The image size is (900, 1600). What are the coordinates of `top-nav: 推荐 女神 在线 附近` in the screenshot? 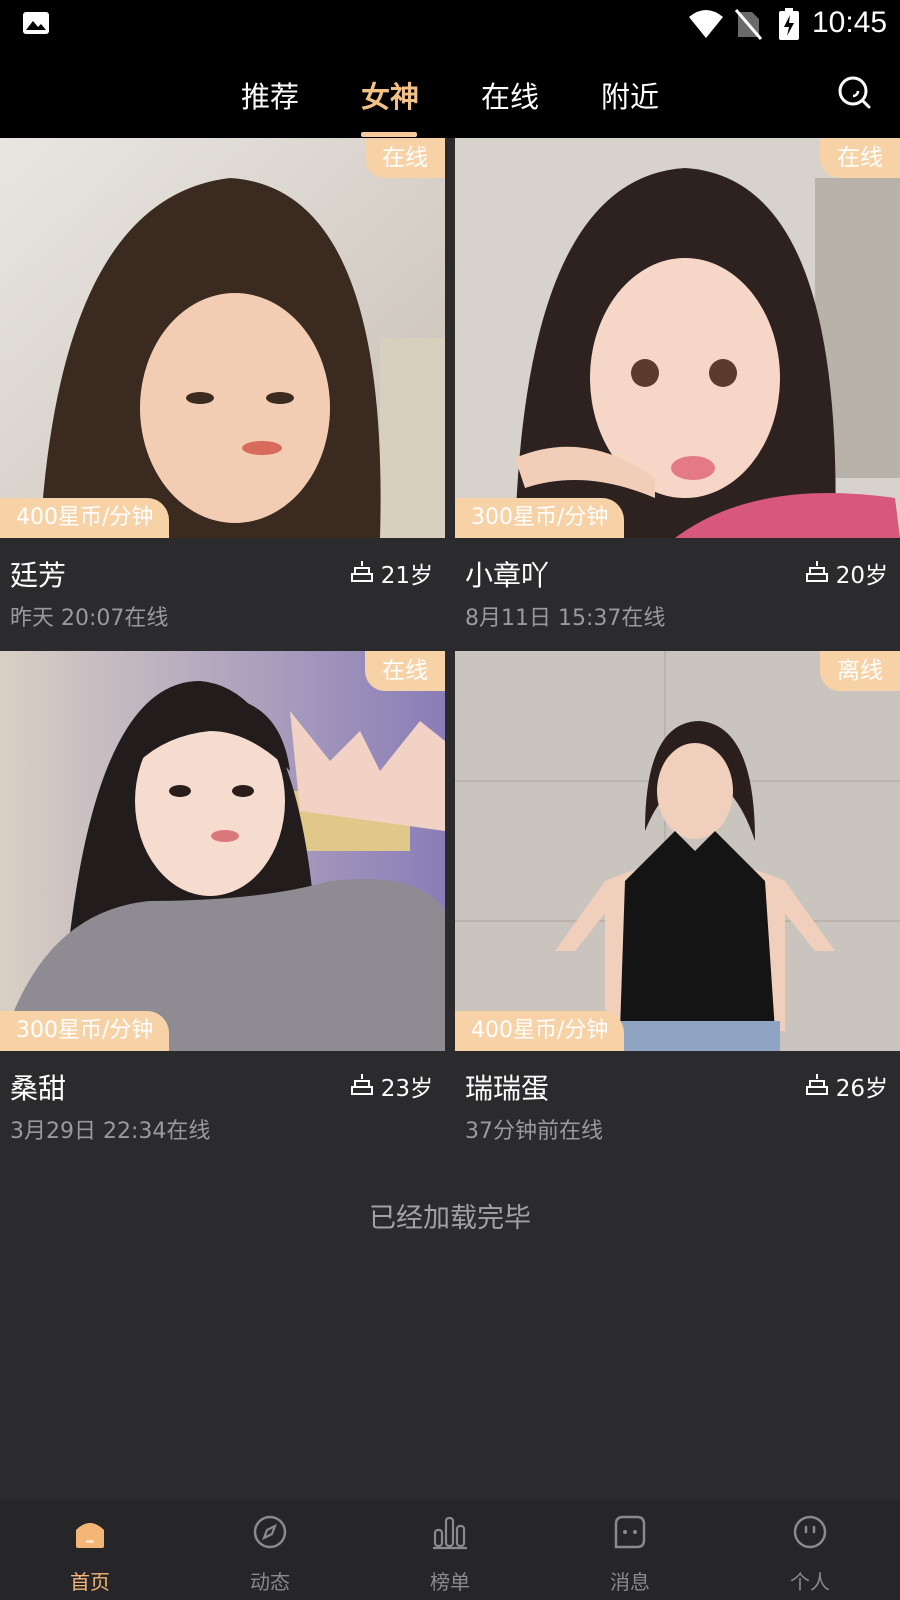 It's located at (450, 93).